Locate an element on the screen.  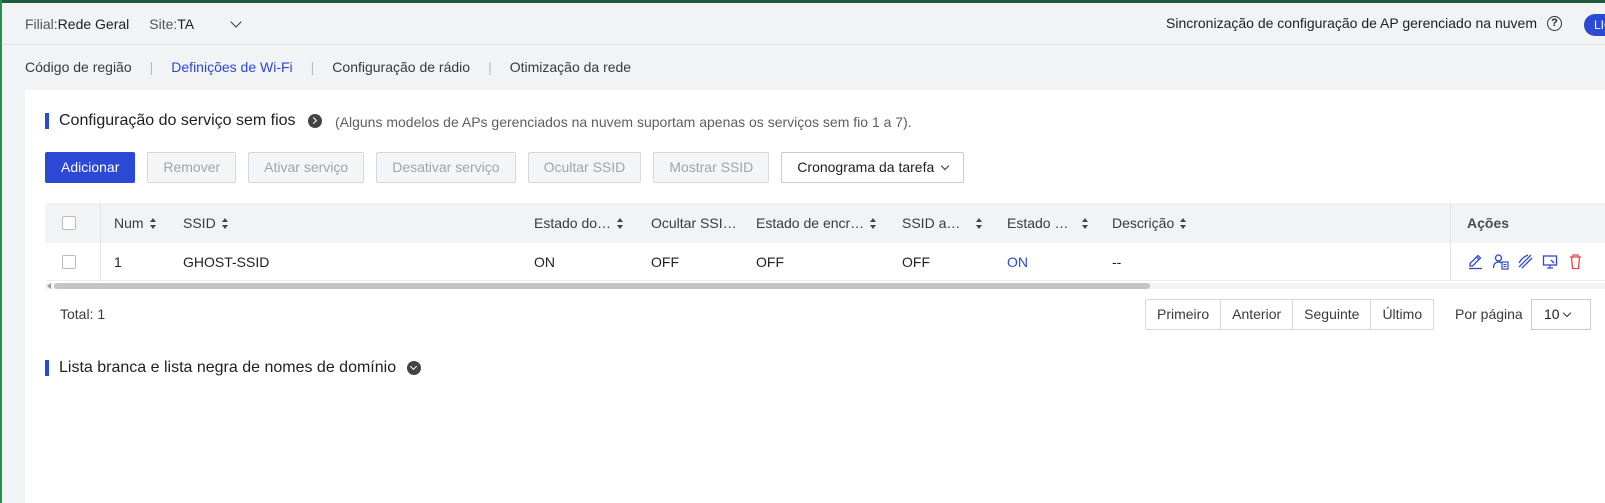
site-value: TA is located at coordinates (186, 23).